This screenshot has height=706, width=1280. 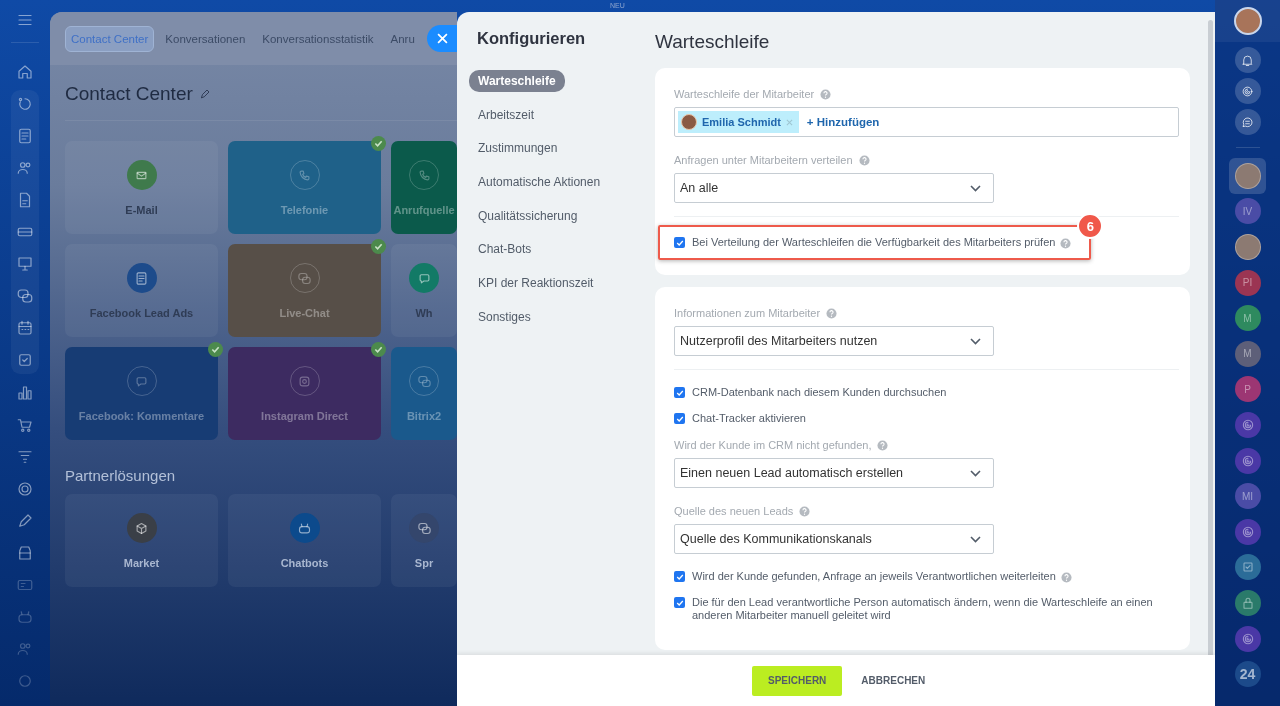 What do you see at coordinates (738, 122) in the screenshot?
I see `employee-tag: Emilia Schmidt` at bounding box center [738, 122].